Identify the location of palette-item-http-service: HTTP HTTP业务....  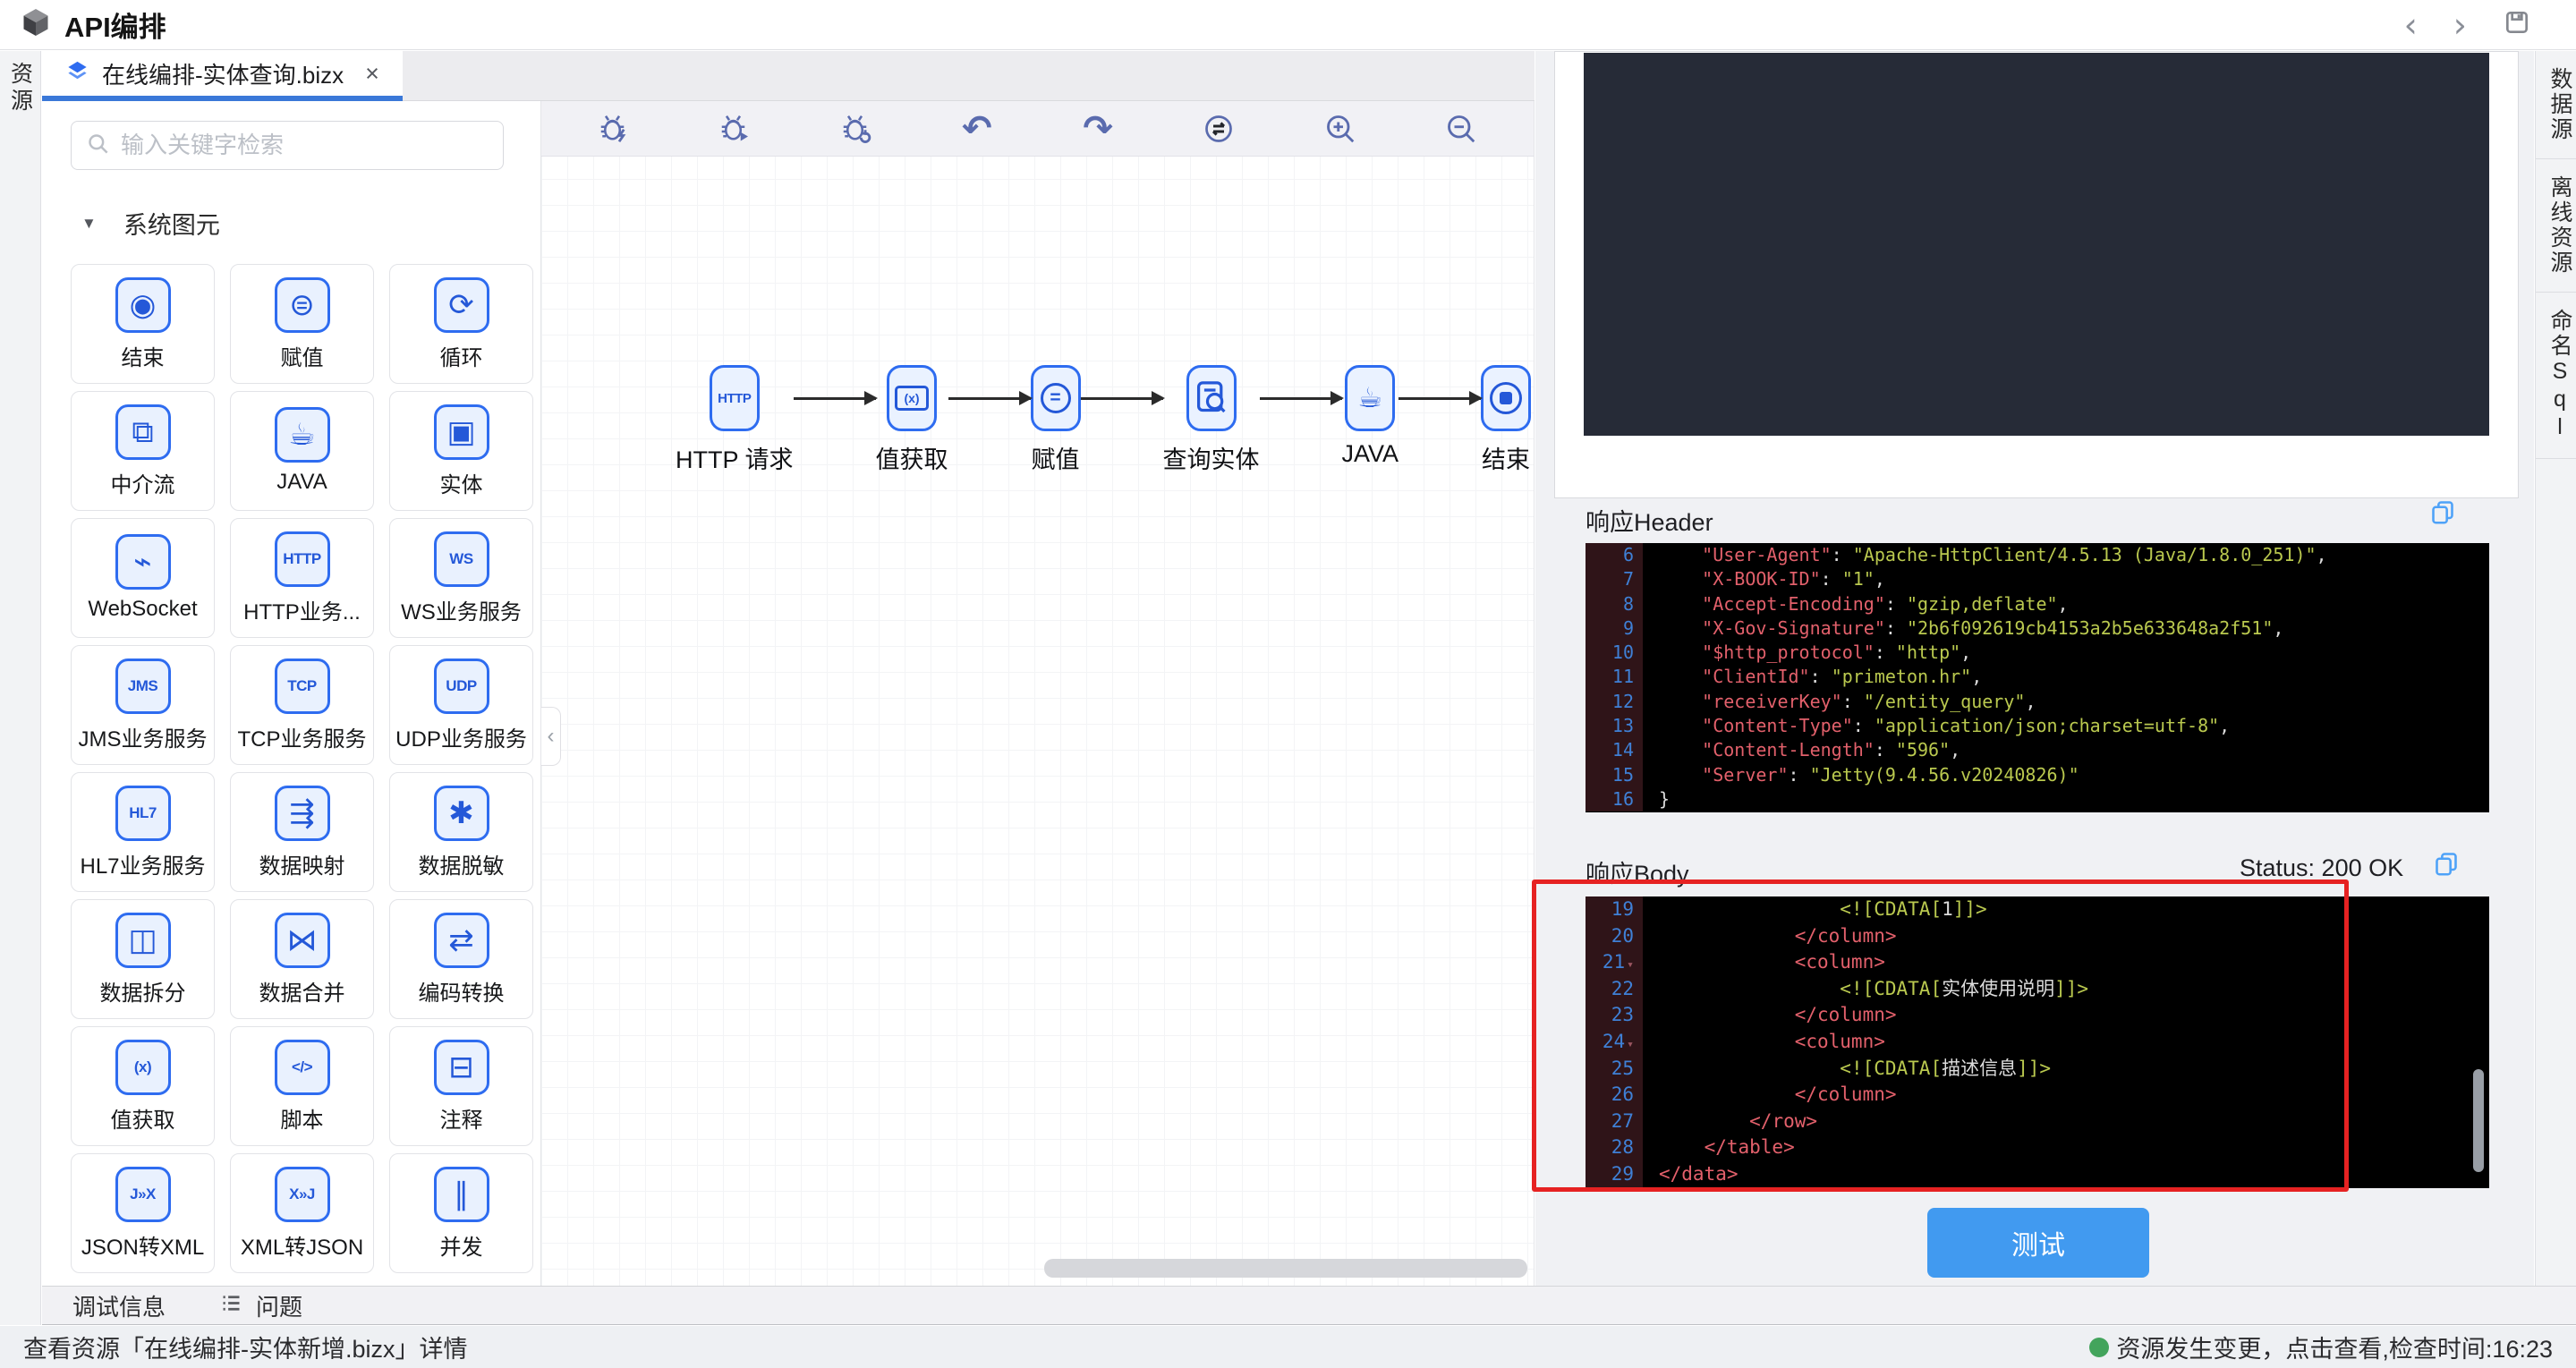
(302, 578).